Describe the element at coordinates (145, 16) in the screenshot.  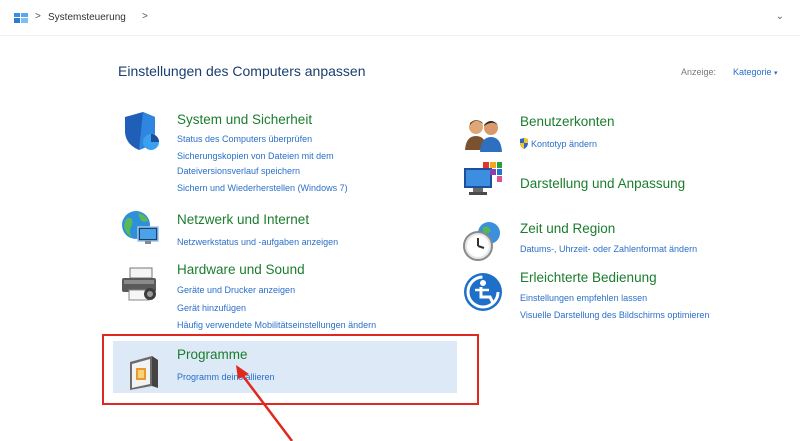
I see `breadcrumb-chevron-end: >` at that location.